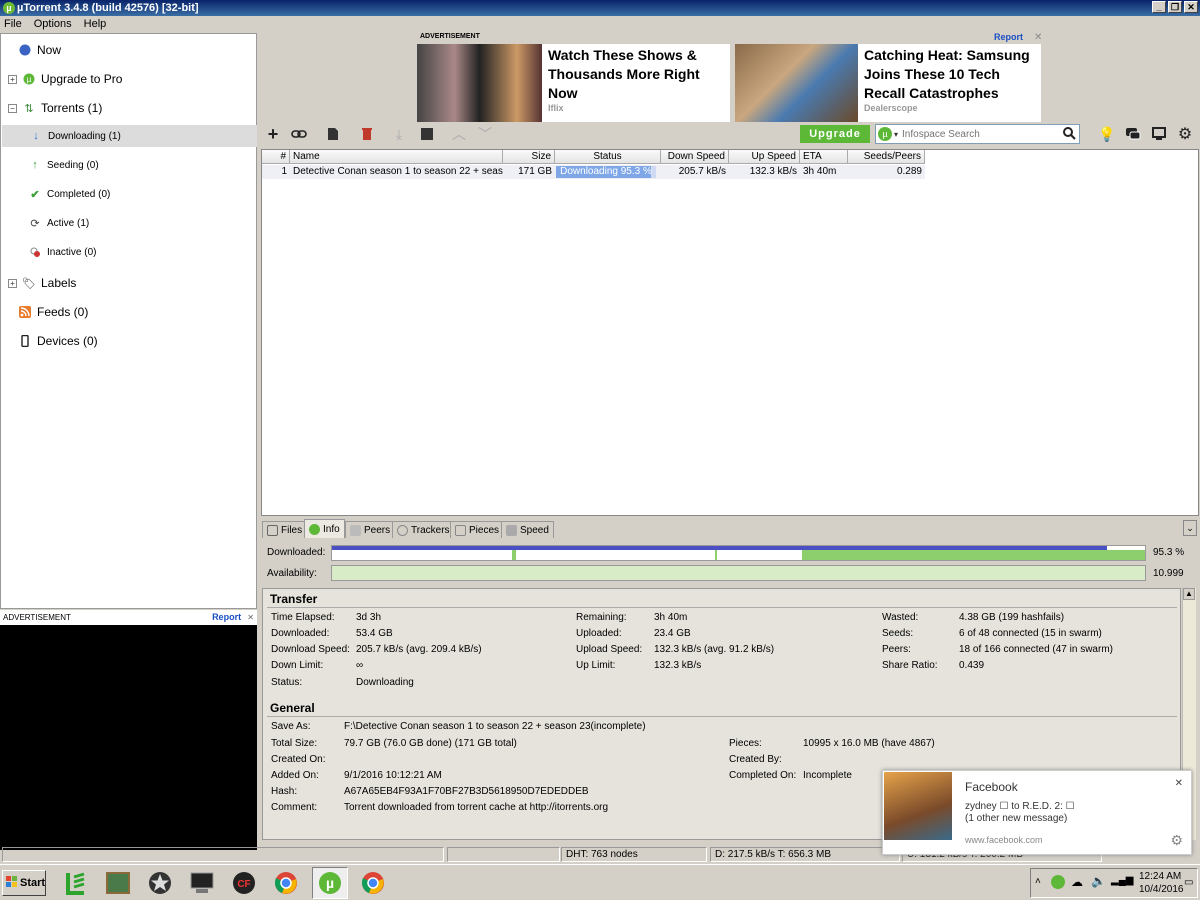  Describe the element at coordinates (399, 134) in the screenshot. I see `download-icon: ⤓` at that location.